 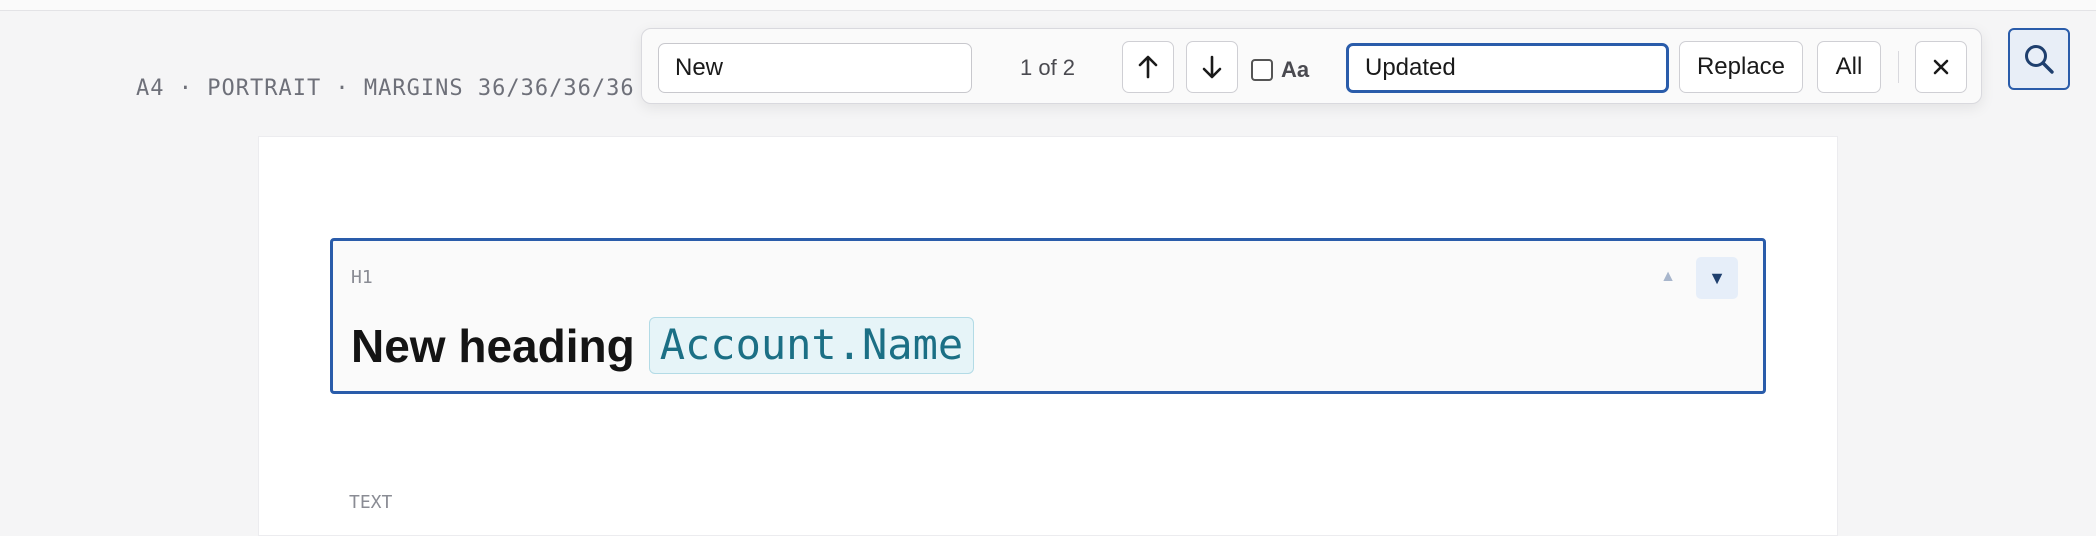 I want to click on search-icon, so click(x=2039, y=59).